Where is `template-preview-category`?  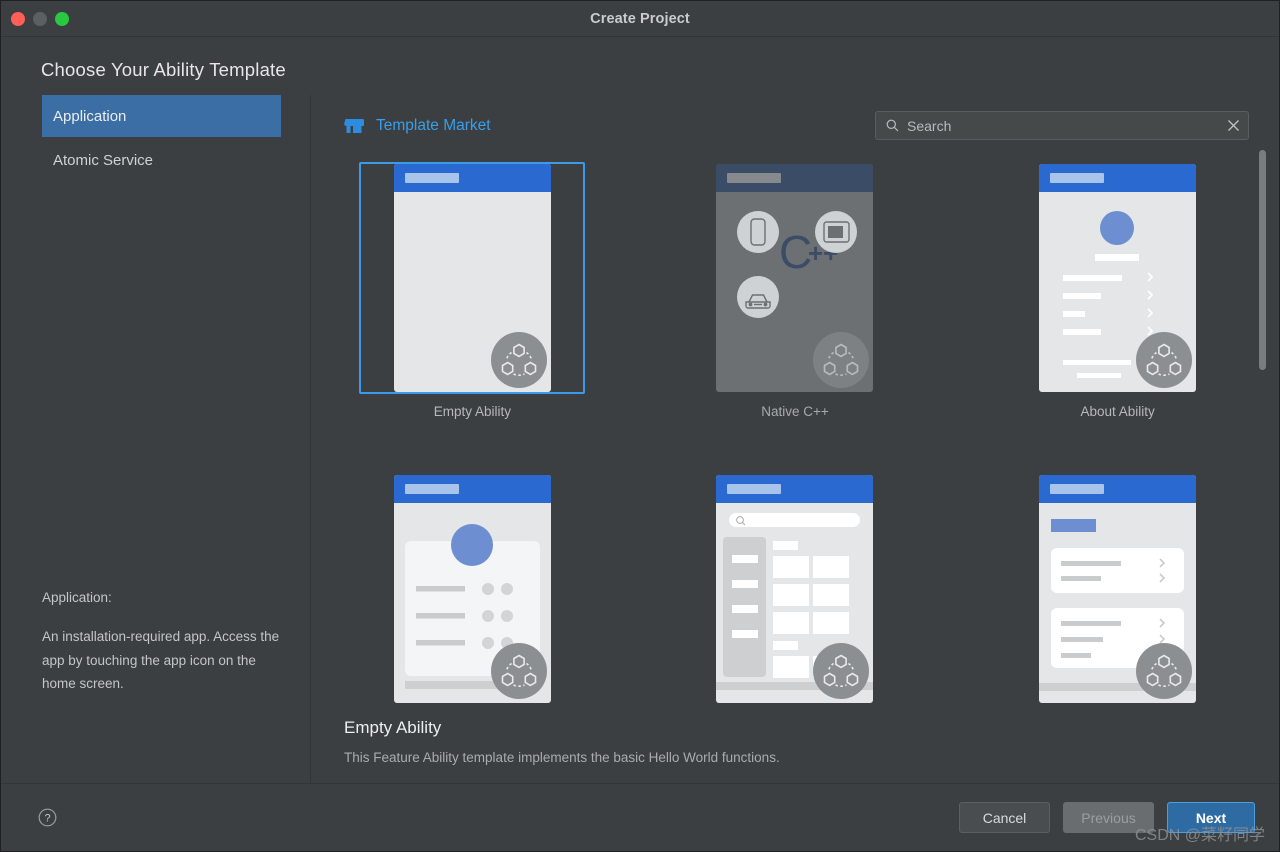
template-preview-category is located at coordinates (795, 589).